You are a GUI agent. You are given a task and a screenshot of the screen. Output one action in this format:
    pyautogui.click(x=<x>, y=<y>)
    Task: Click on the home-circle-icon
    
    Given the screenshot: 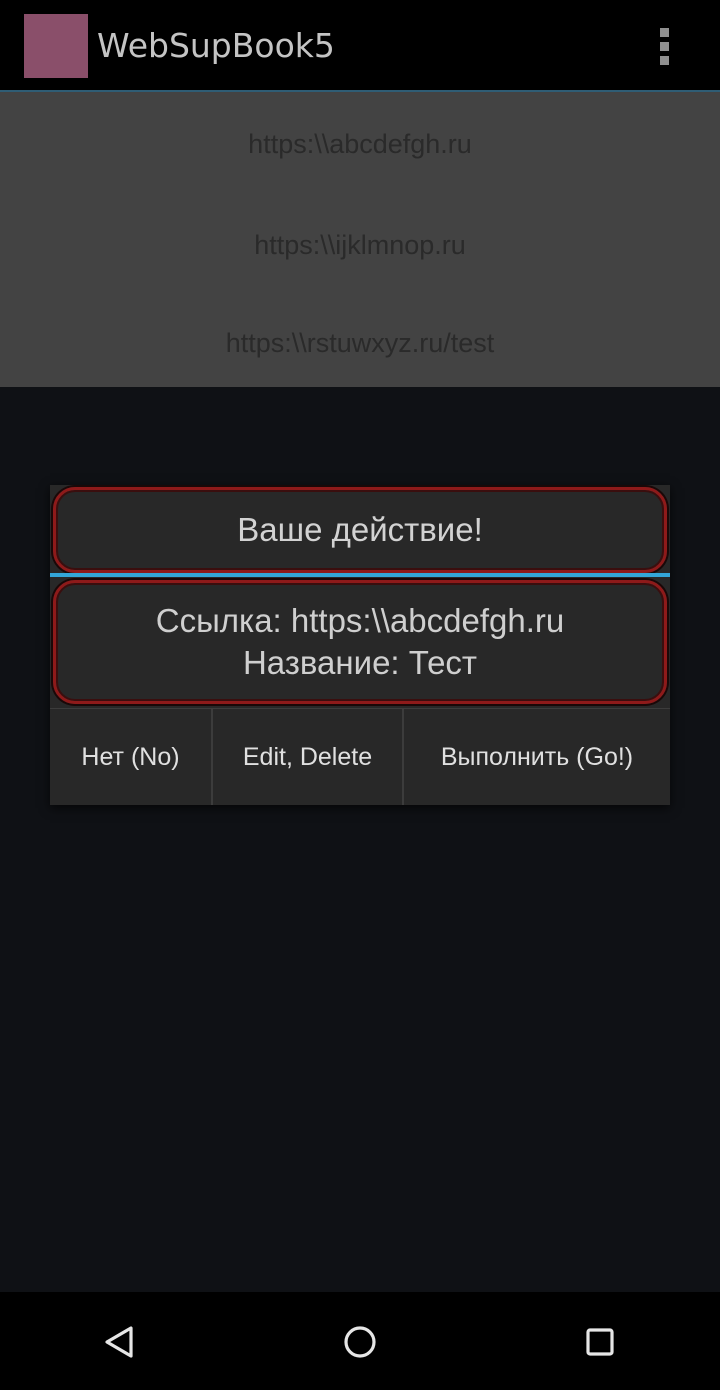 What is the action you would take?
    pyautogui.click(x=360, y=1342)
    